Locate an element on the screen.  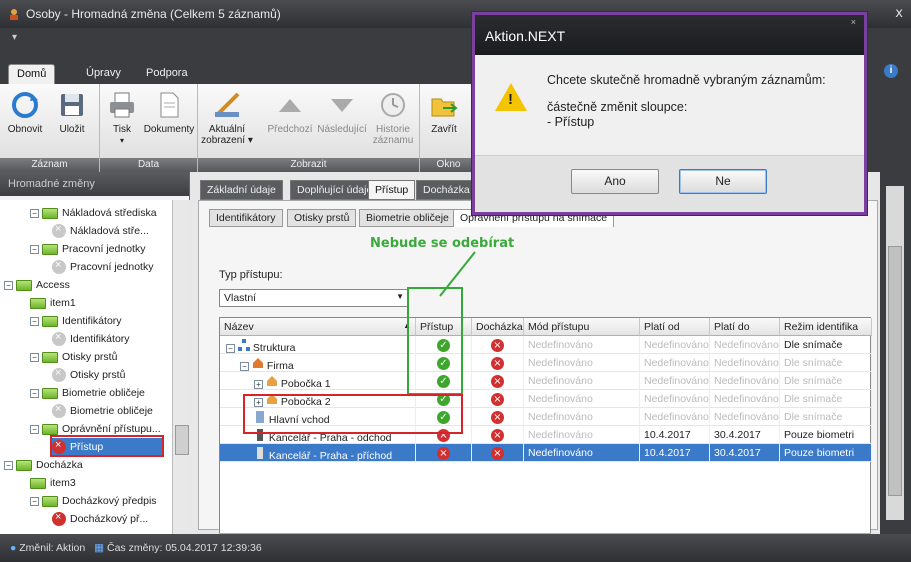
refresh-icon is located at coordinates (25, 105).